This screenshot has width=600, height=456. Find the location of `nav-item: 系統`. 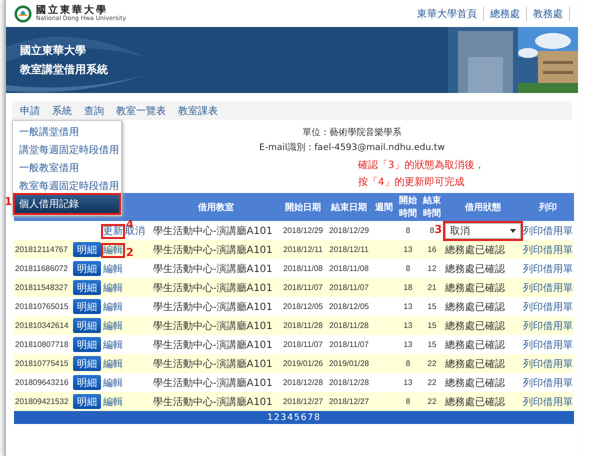

nav-item: 系統 is located at coordinates (62, 111).